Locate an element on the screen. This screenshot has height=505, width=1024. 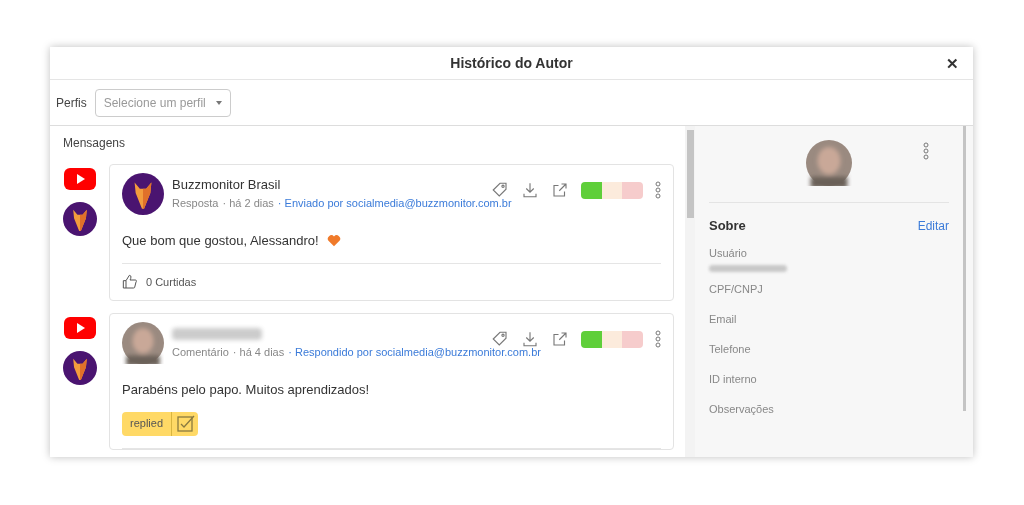
messages-heading: Mensagens is located at coordinates (95, 143).